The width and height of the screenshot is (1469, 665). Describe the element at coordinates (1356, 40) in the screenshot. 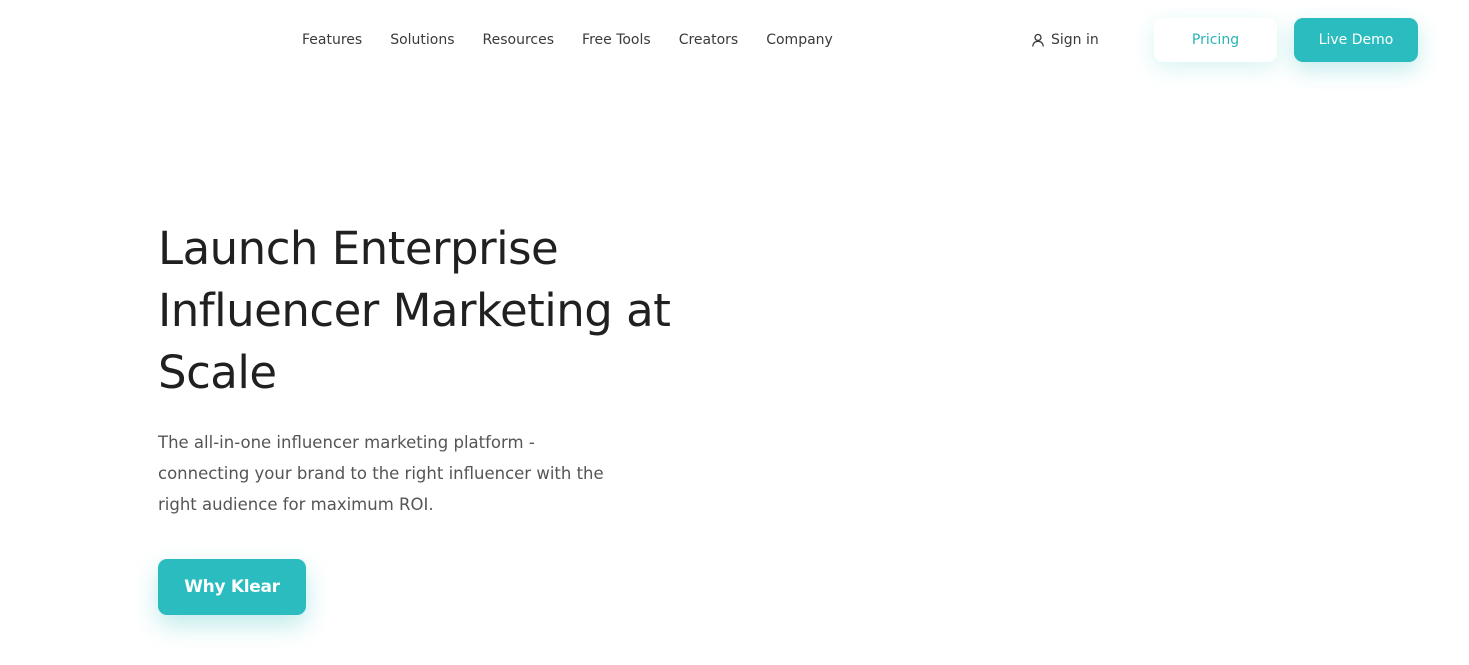

I see `live-demo-button: Live Demo` at that location.